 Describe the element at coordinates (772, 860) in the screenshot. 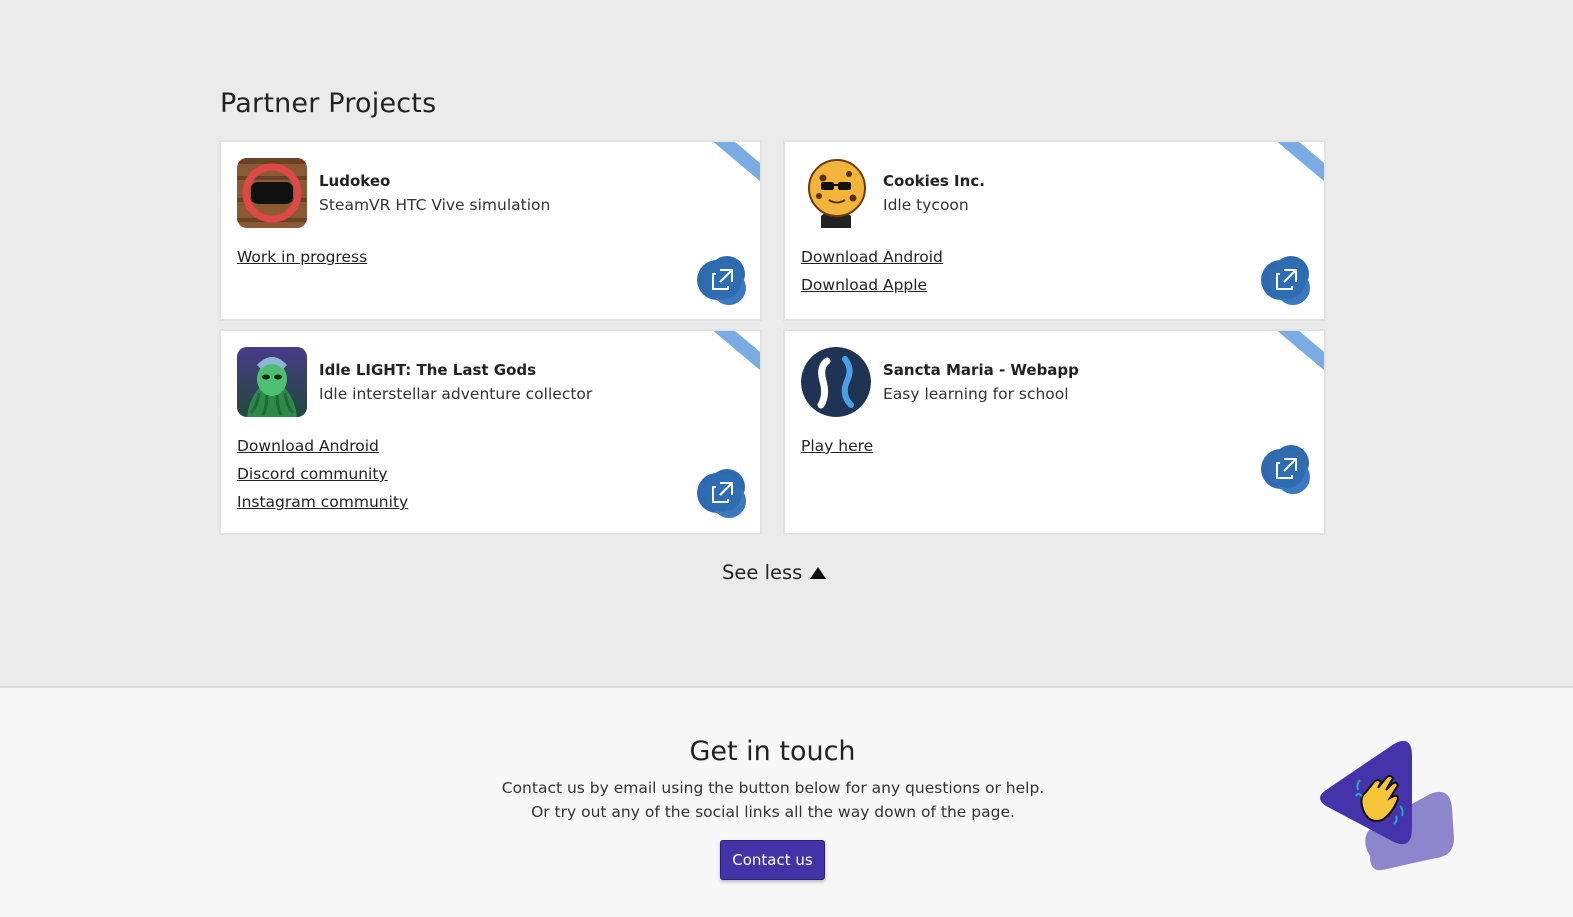

I see `contact-us-button: Contact us` at that location.